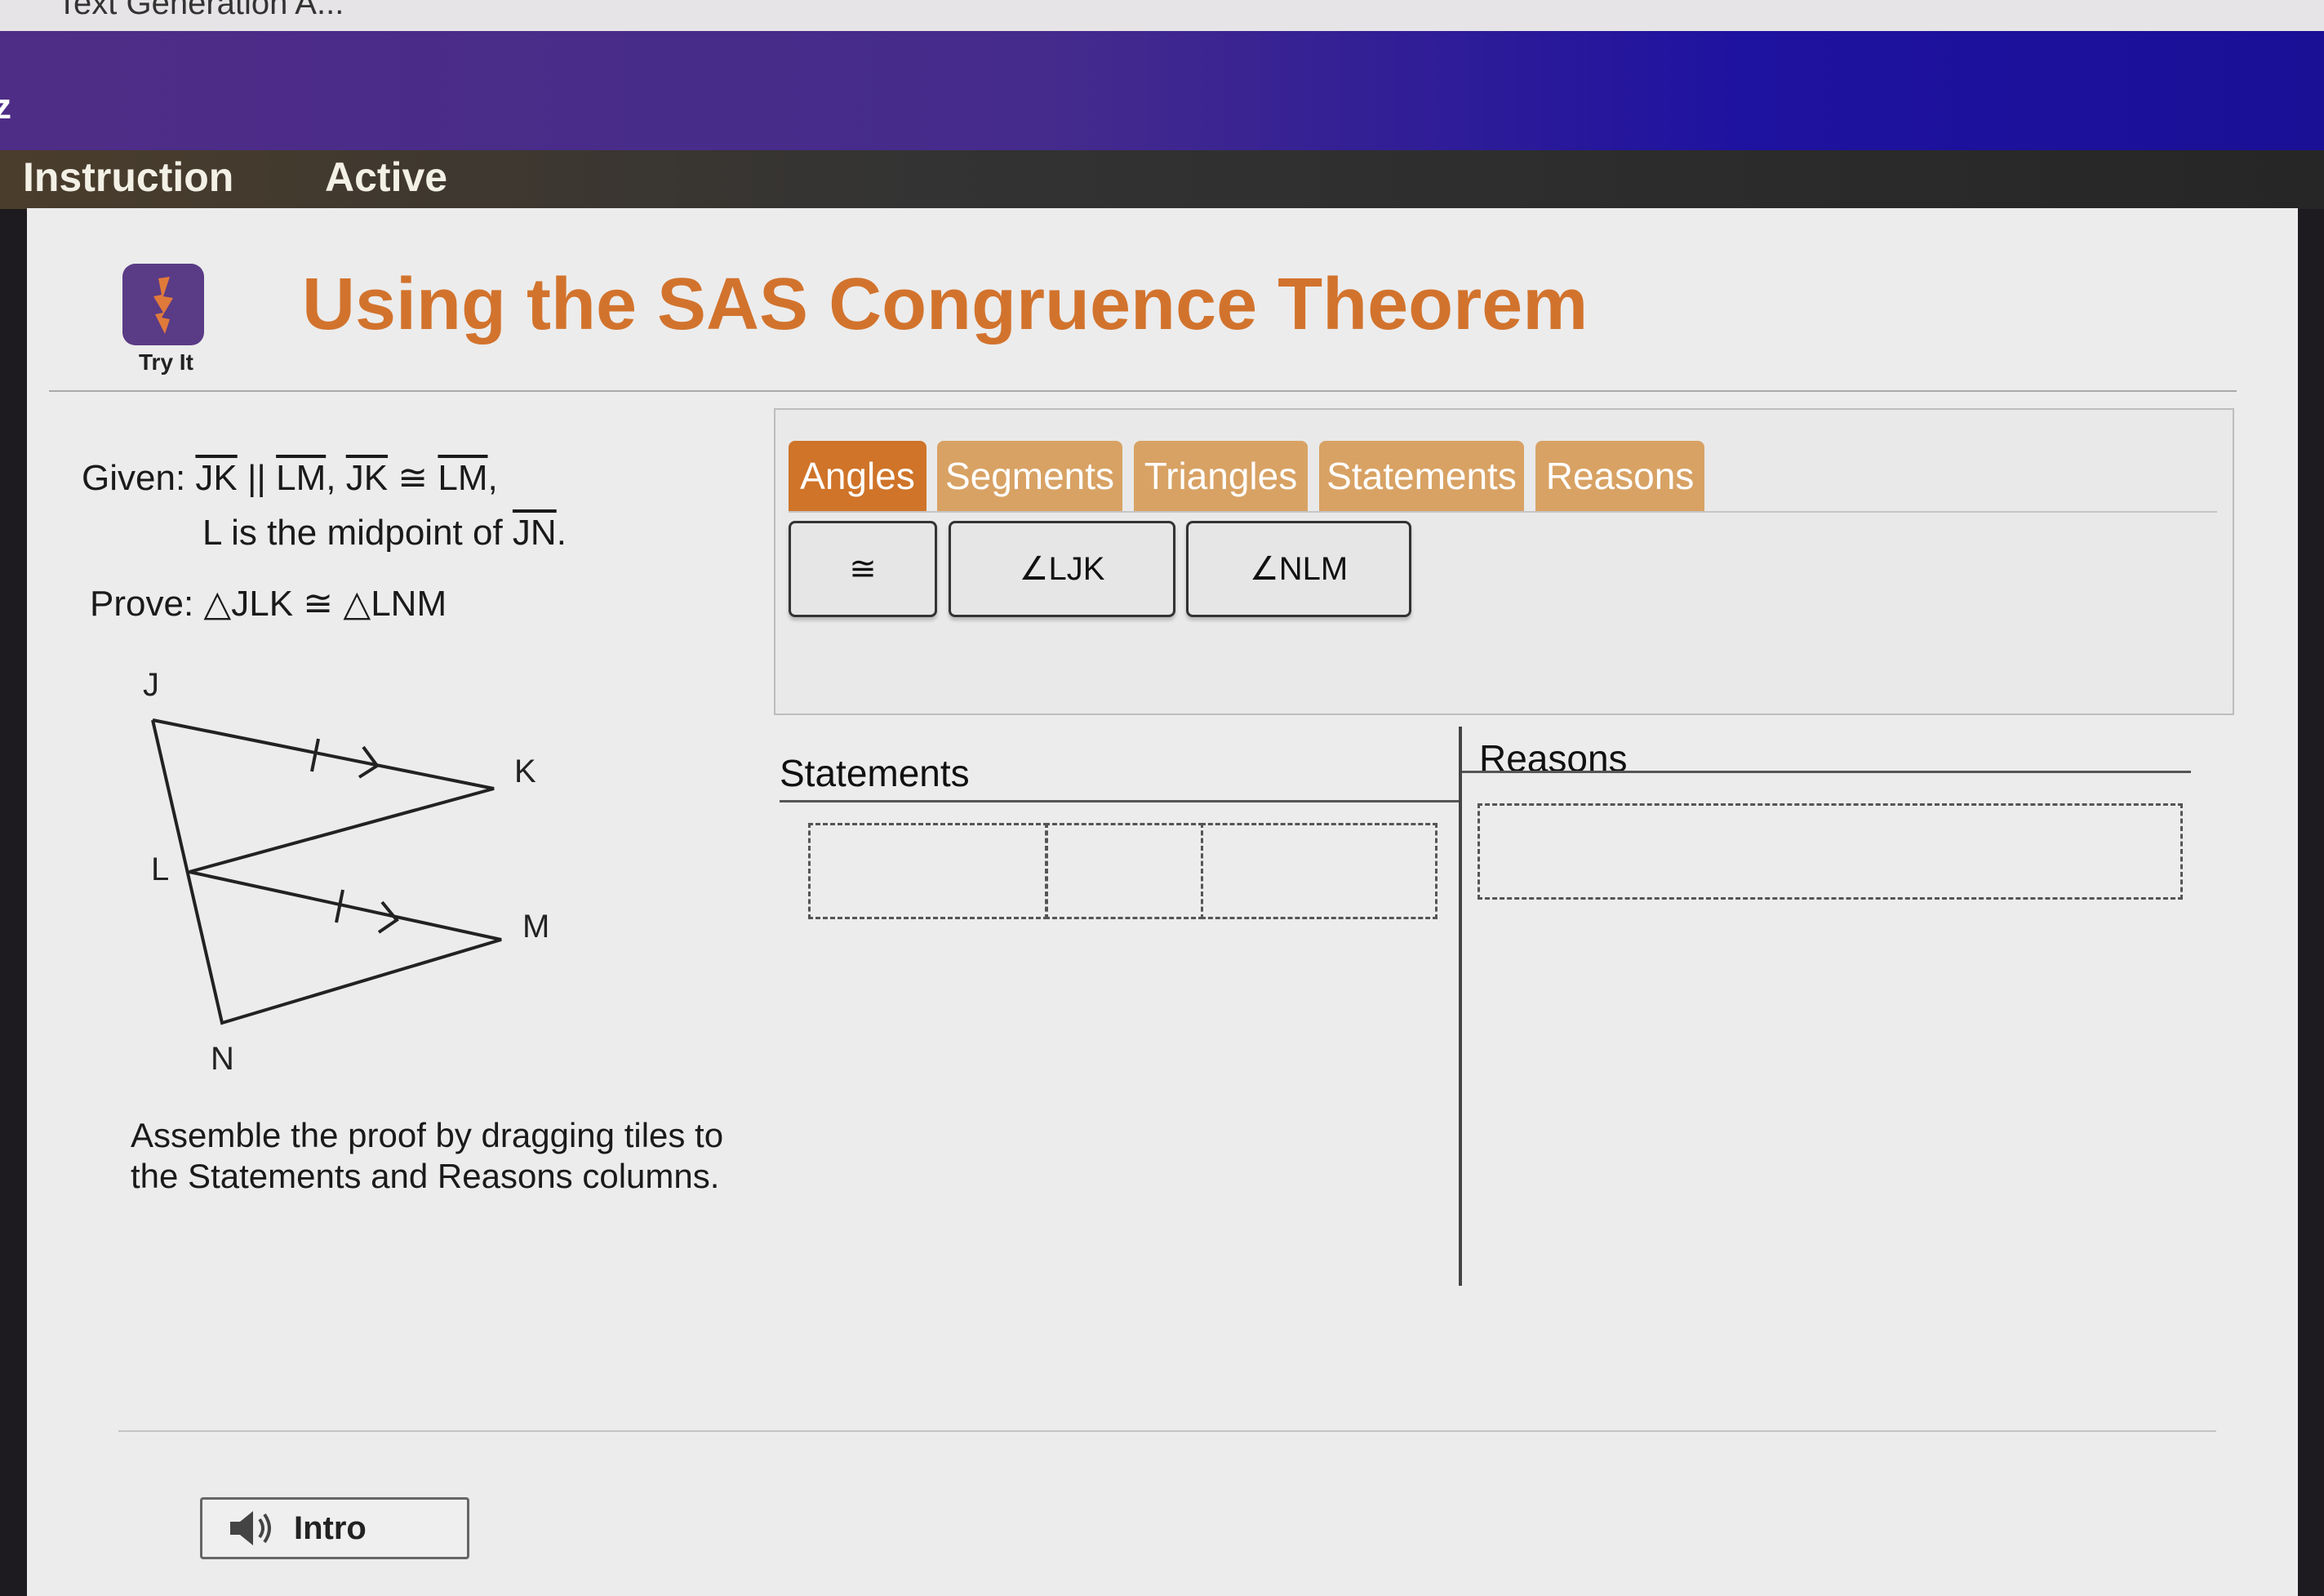 Image resolution: width=2324 pixels, height=1596 pixels. Describe the element at coordinates (1062, 569) in the screenshot. I see `tile-angle-ljk: ∠LJK` at that location.